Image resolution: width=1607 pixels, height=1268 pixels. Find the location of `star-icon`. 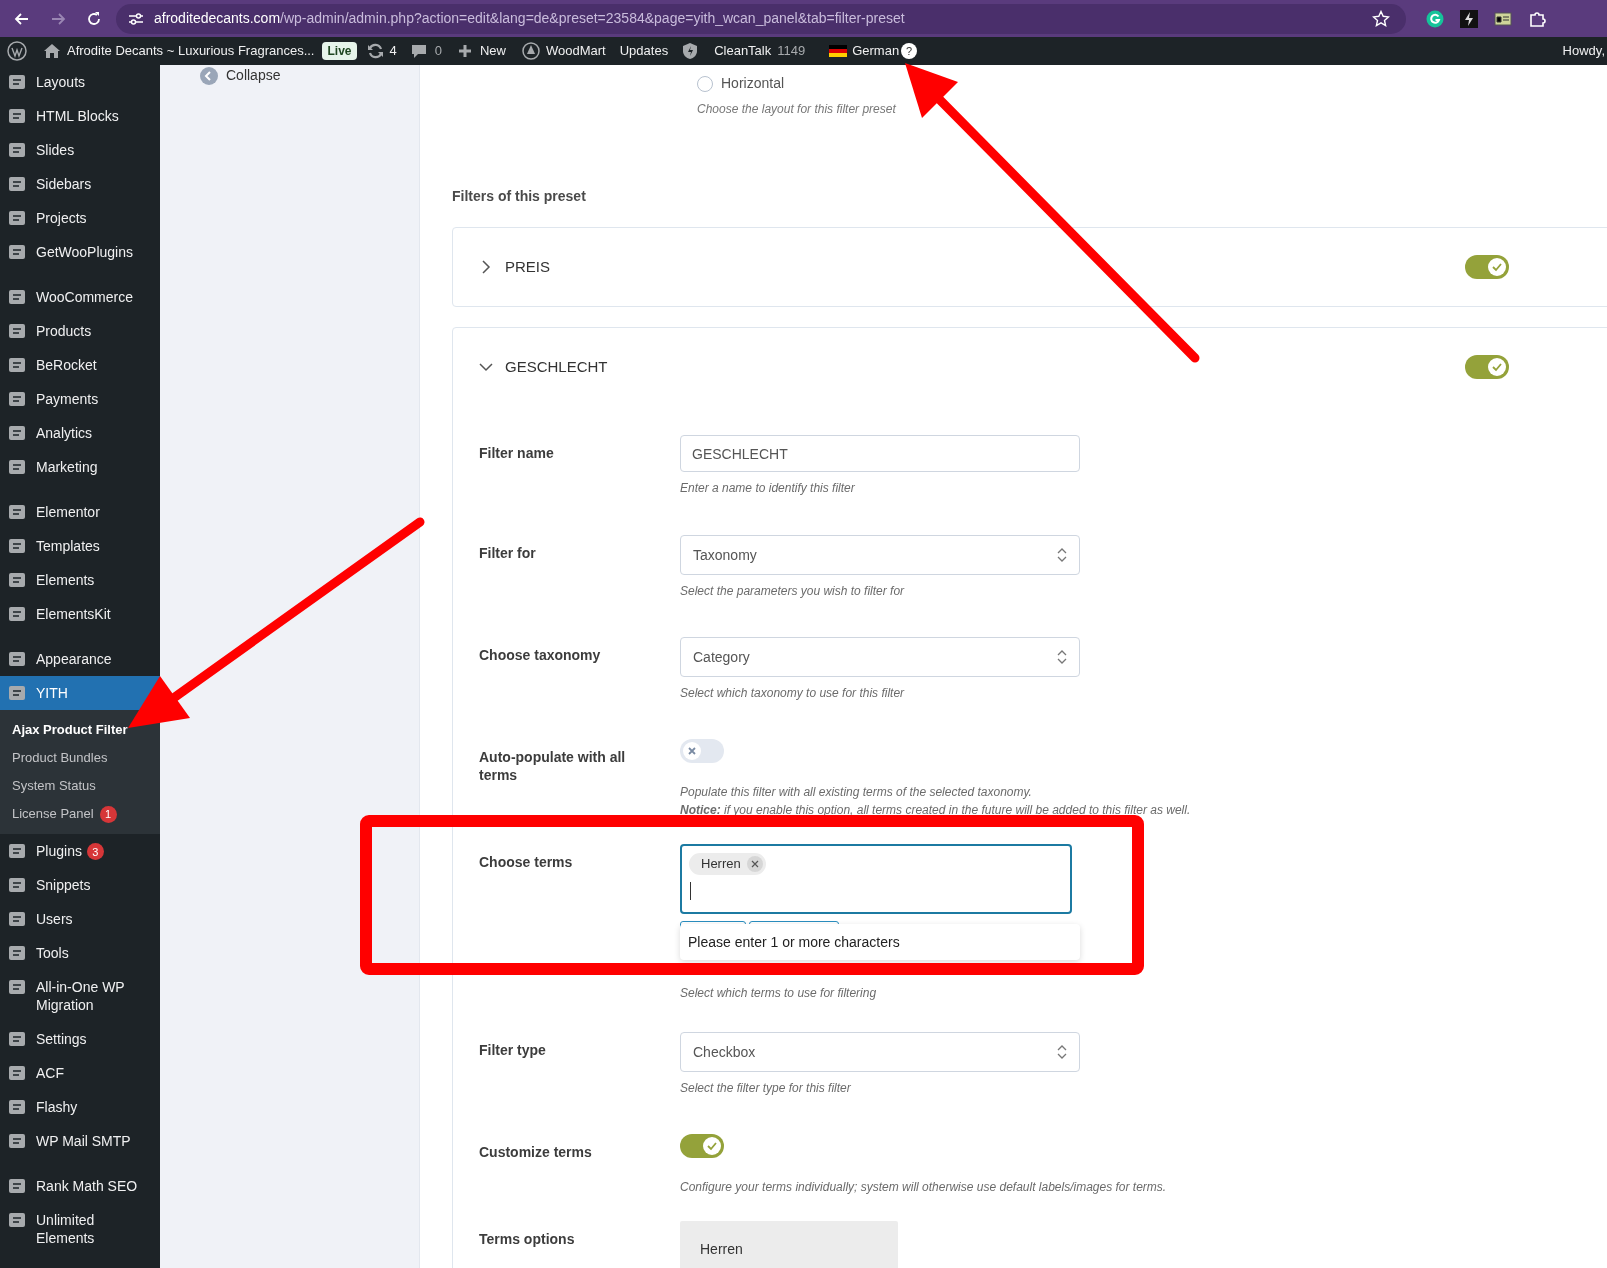

star-icon is located at coordinates (1381, 18).